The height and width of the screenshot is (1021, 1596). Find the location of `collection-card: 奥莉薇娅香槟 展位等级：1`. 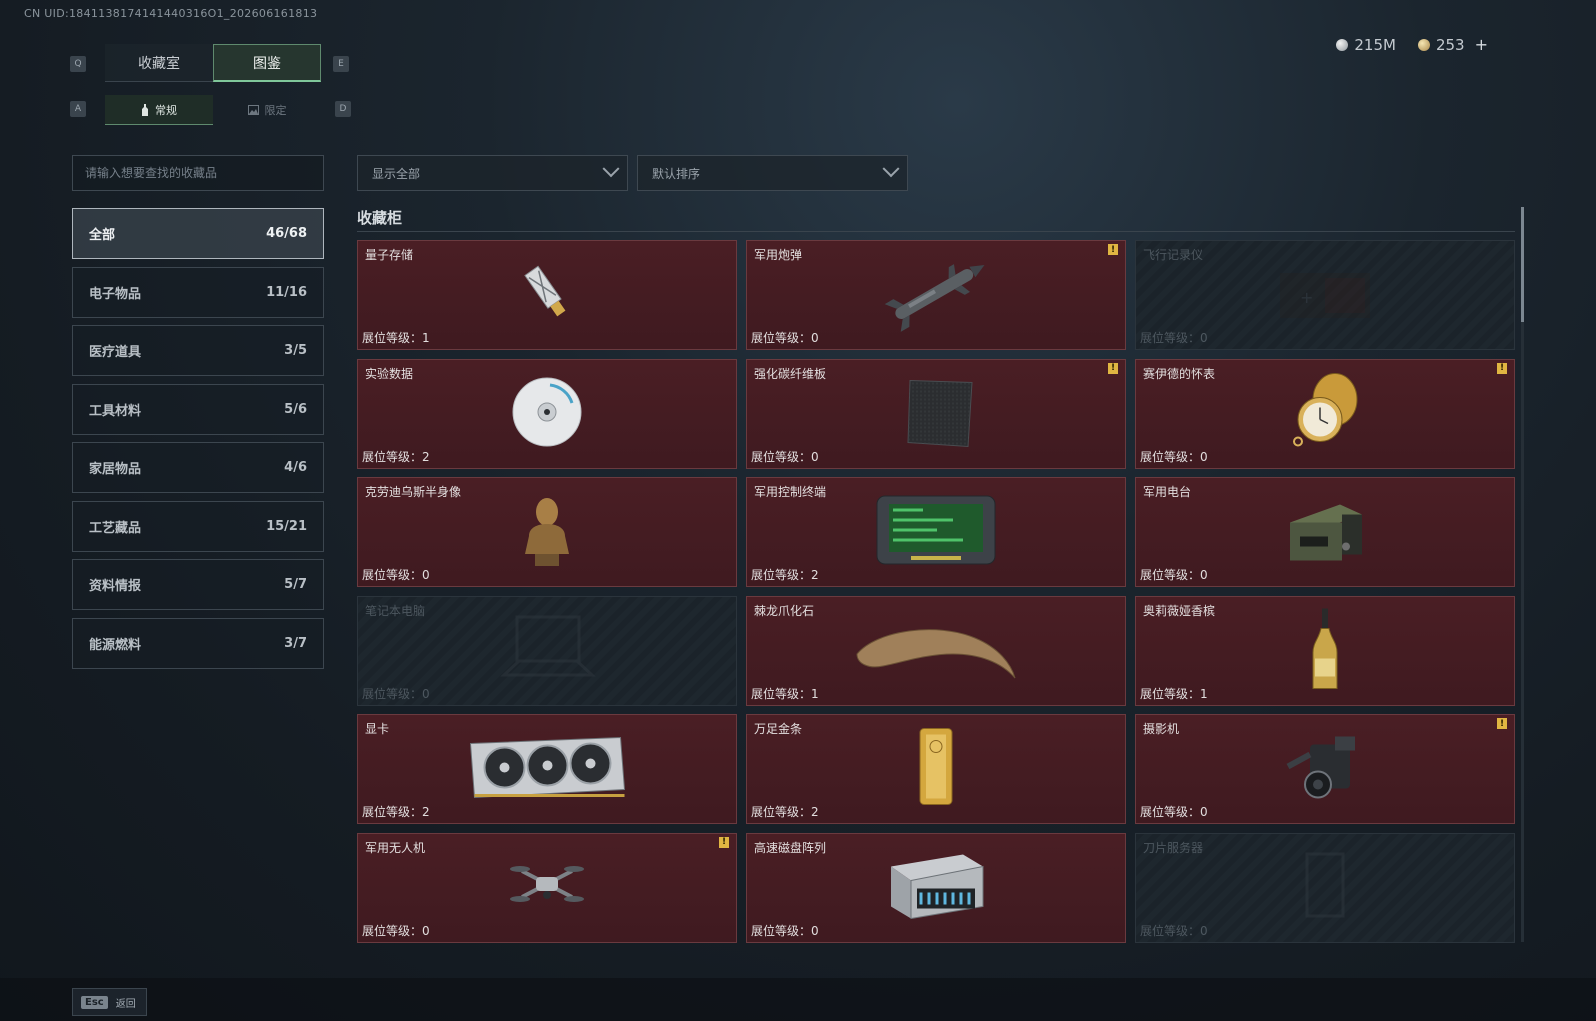

collection-card: 奥莉薇娅香槟 展位等级：1 is located at coordinates (1325, 650).